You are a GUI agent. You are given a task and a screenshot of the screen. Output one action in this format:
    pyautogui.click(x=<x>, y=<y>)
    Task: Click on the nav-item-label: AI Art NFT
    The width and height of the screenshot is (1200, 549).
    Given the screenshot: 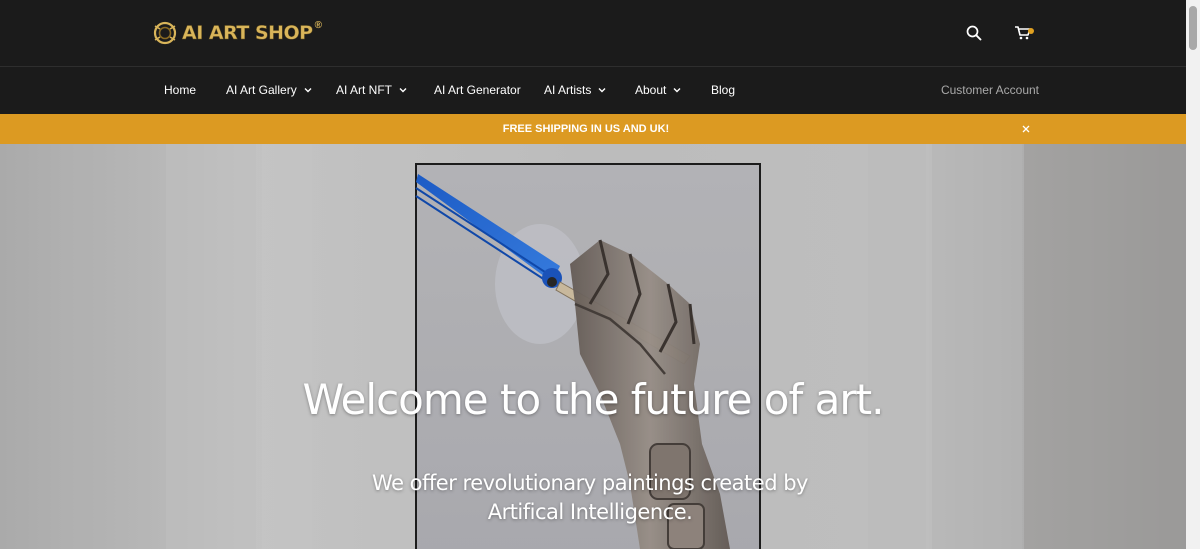 What is the action you would take?
    pyautogui.click(x=364, y=90)
    